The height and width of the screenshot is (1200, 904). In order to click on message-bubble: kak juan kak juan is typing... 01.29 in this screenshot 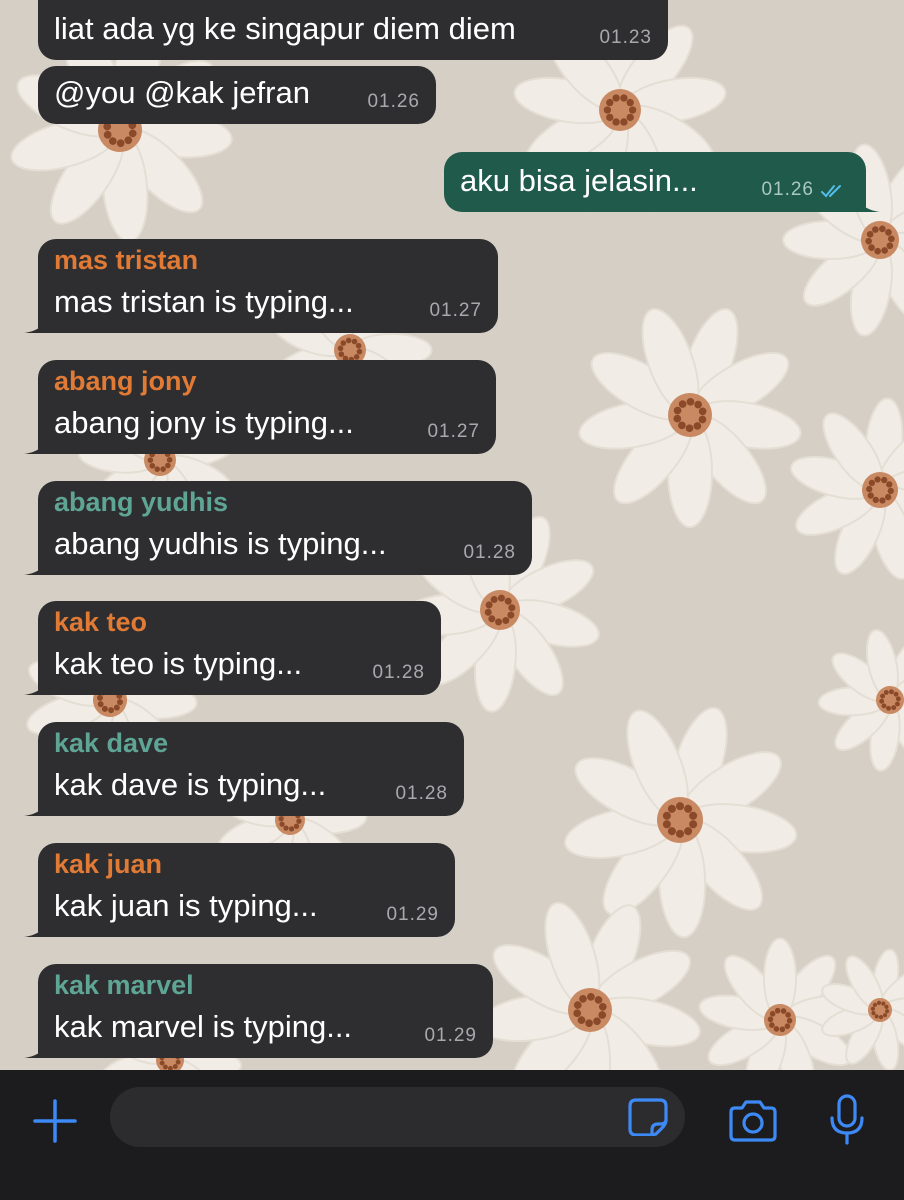, I will do `click(239, 890)`.